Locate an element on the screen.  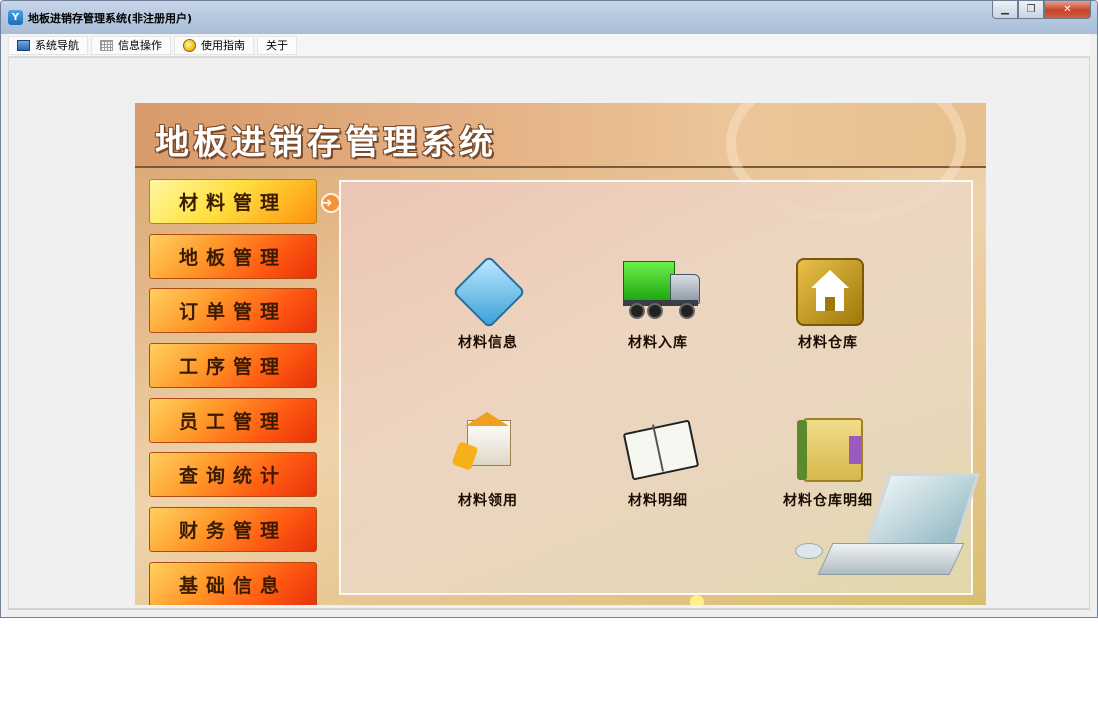
sidebar-item-query: 查询统计 is located at coordinates (233, 475).